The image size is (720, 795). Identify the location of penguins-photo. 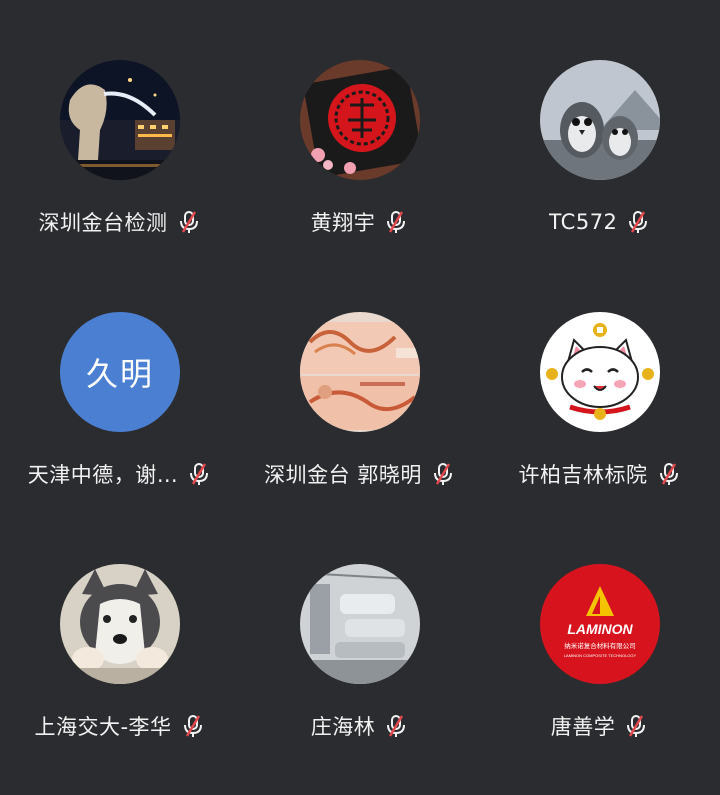
(600, 120).